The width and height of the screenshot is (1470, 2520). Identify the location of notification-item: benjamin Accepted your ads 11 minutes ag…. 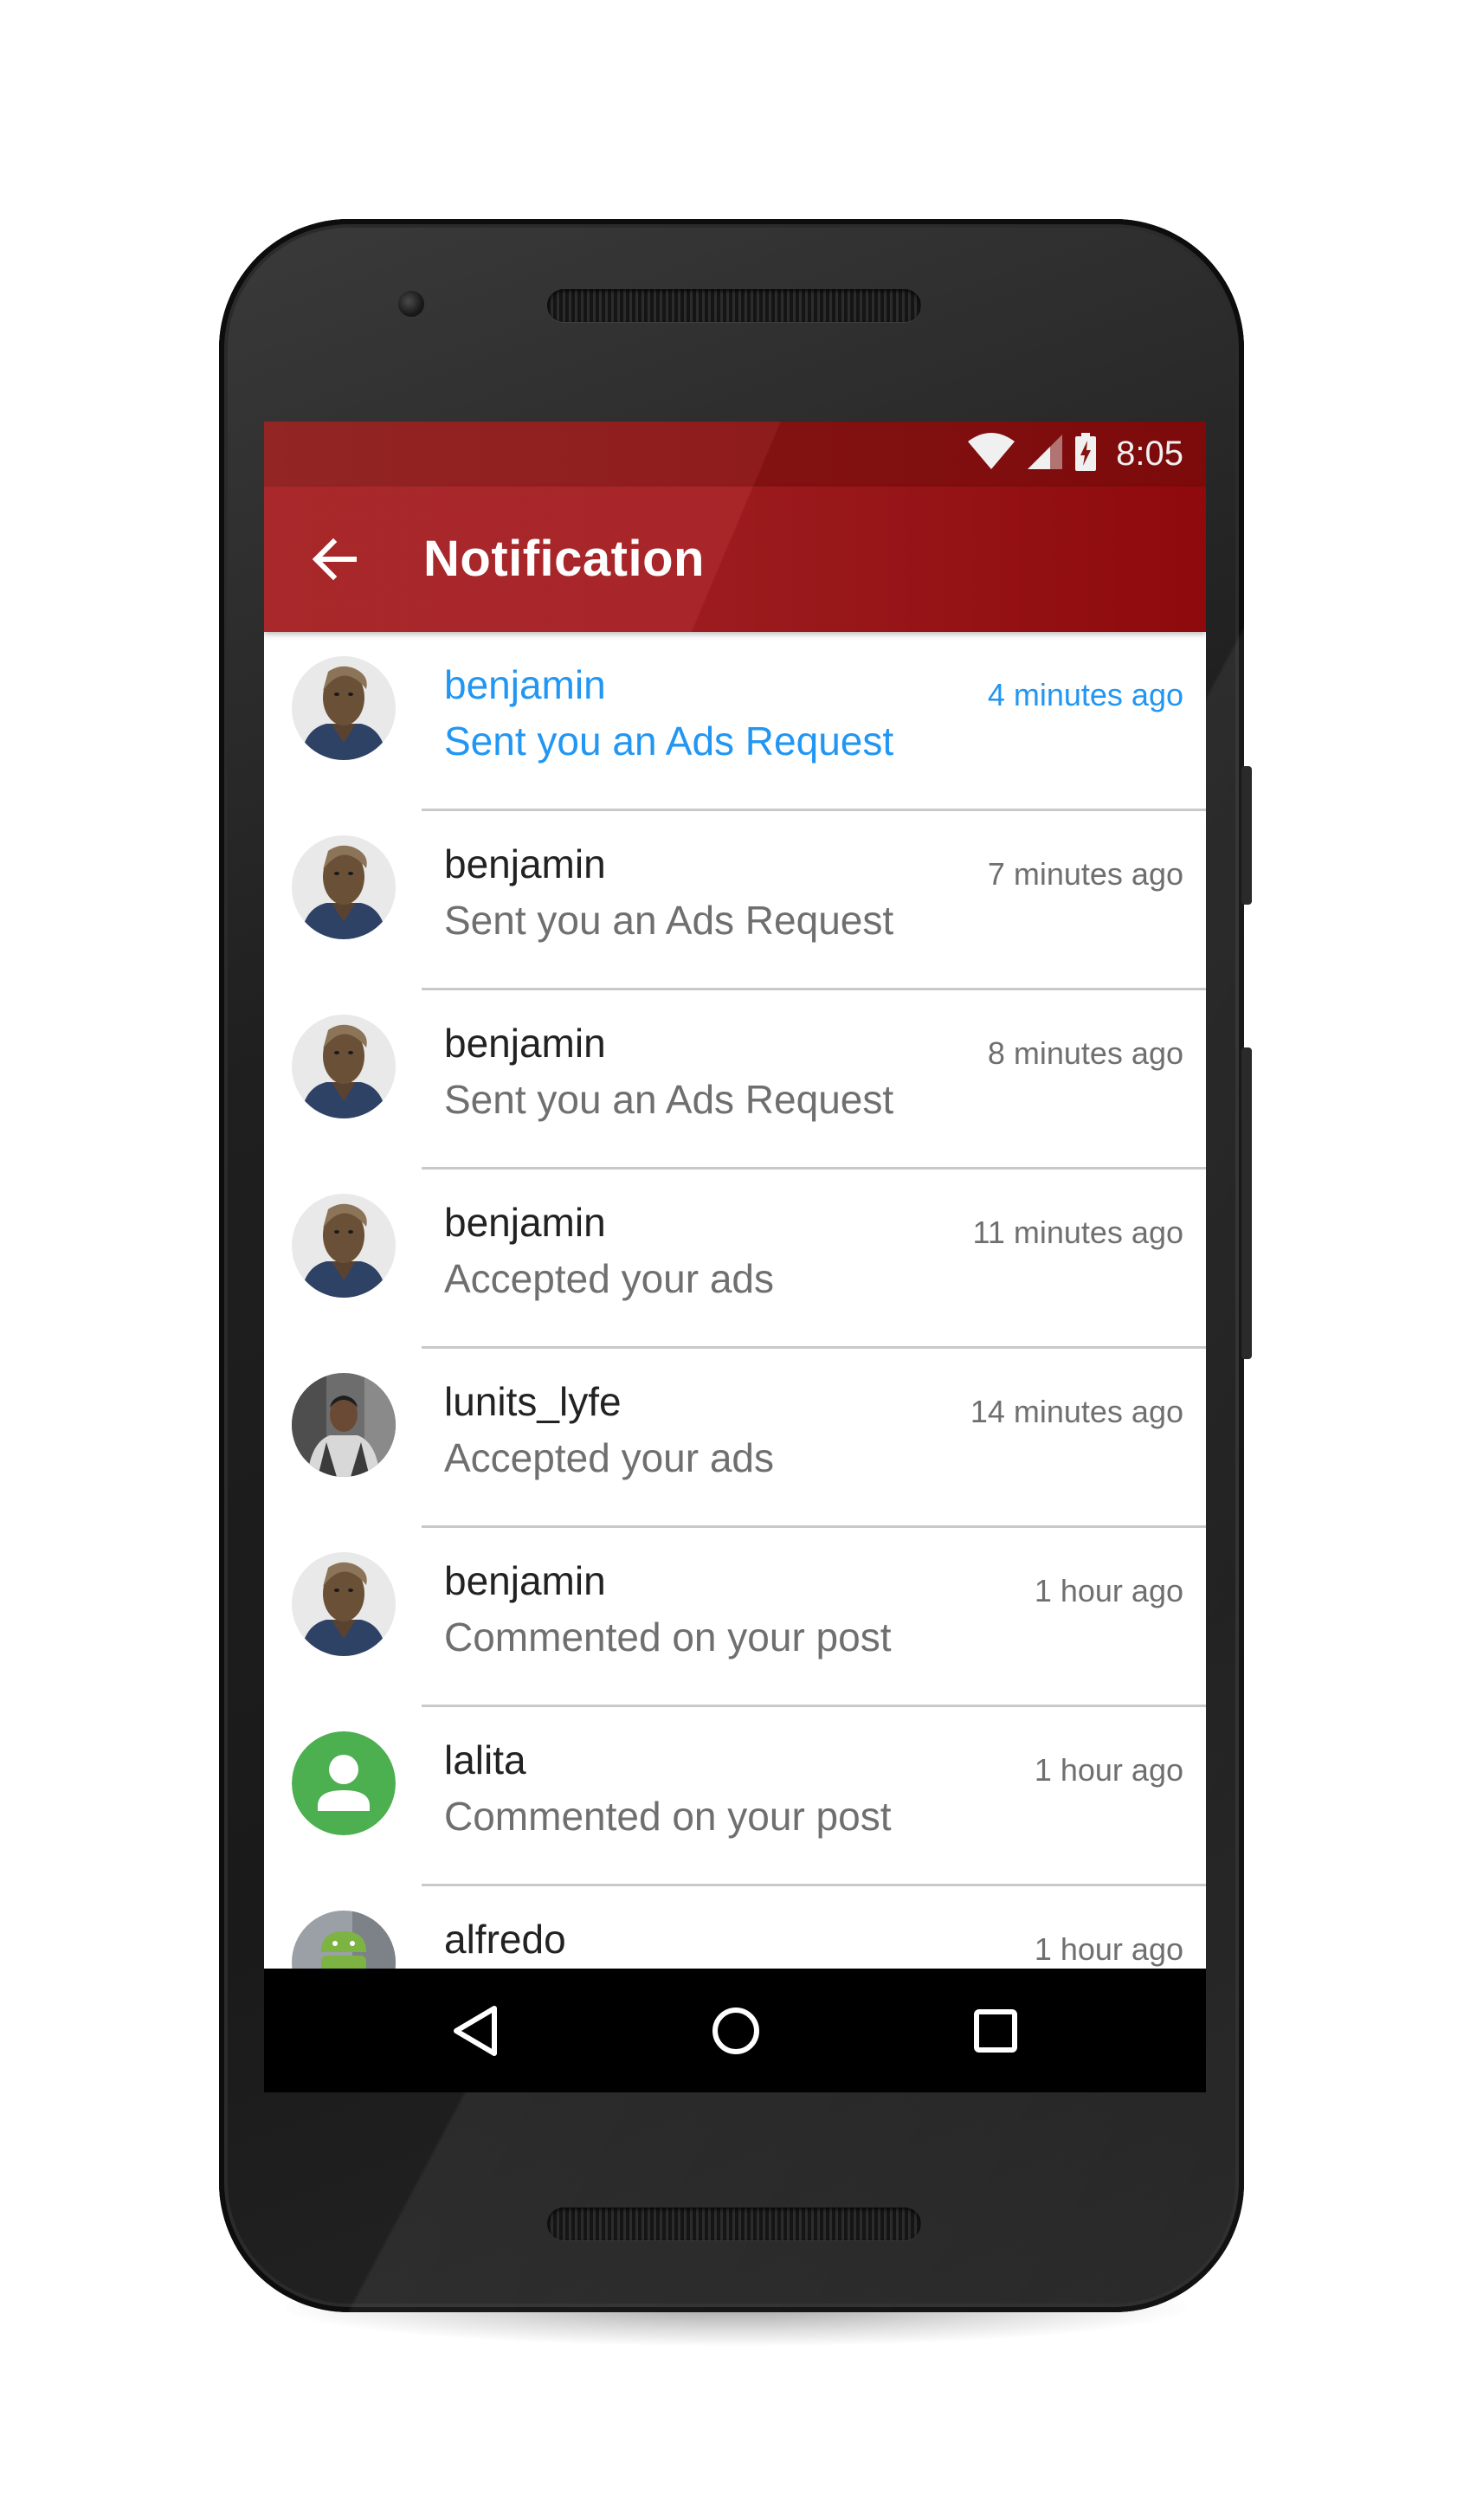
(735, 1259).